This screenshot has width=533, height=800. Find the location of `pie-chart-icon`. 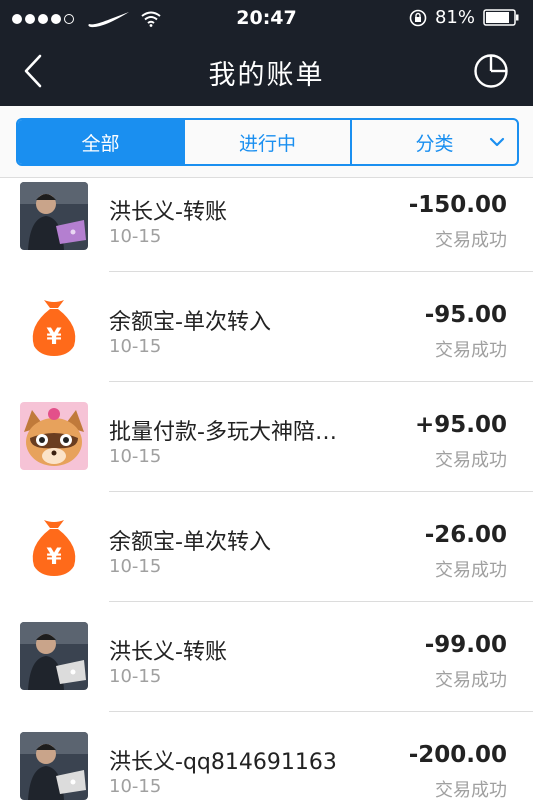

pie-chart-icon is located at coordinates (491, 71).